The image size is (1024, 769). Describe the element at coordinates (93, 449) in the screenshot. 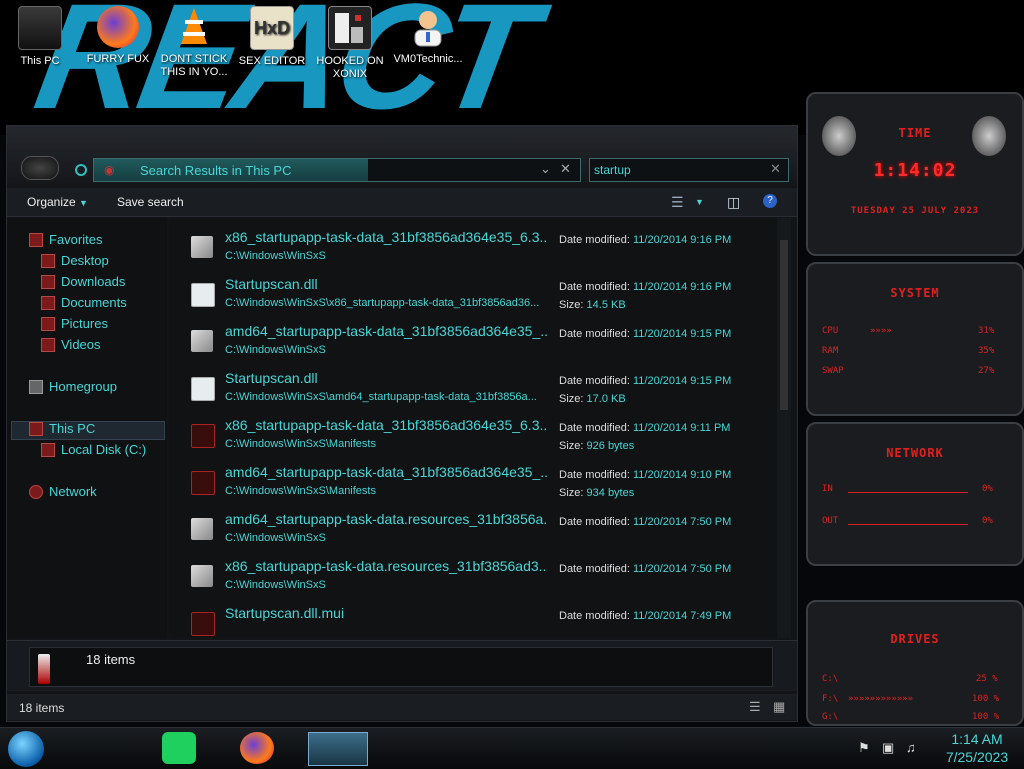

I see `nav-local-disk: Local Disk (C:)` at that location.